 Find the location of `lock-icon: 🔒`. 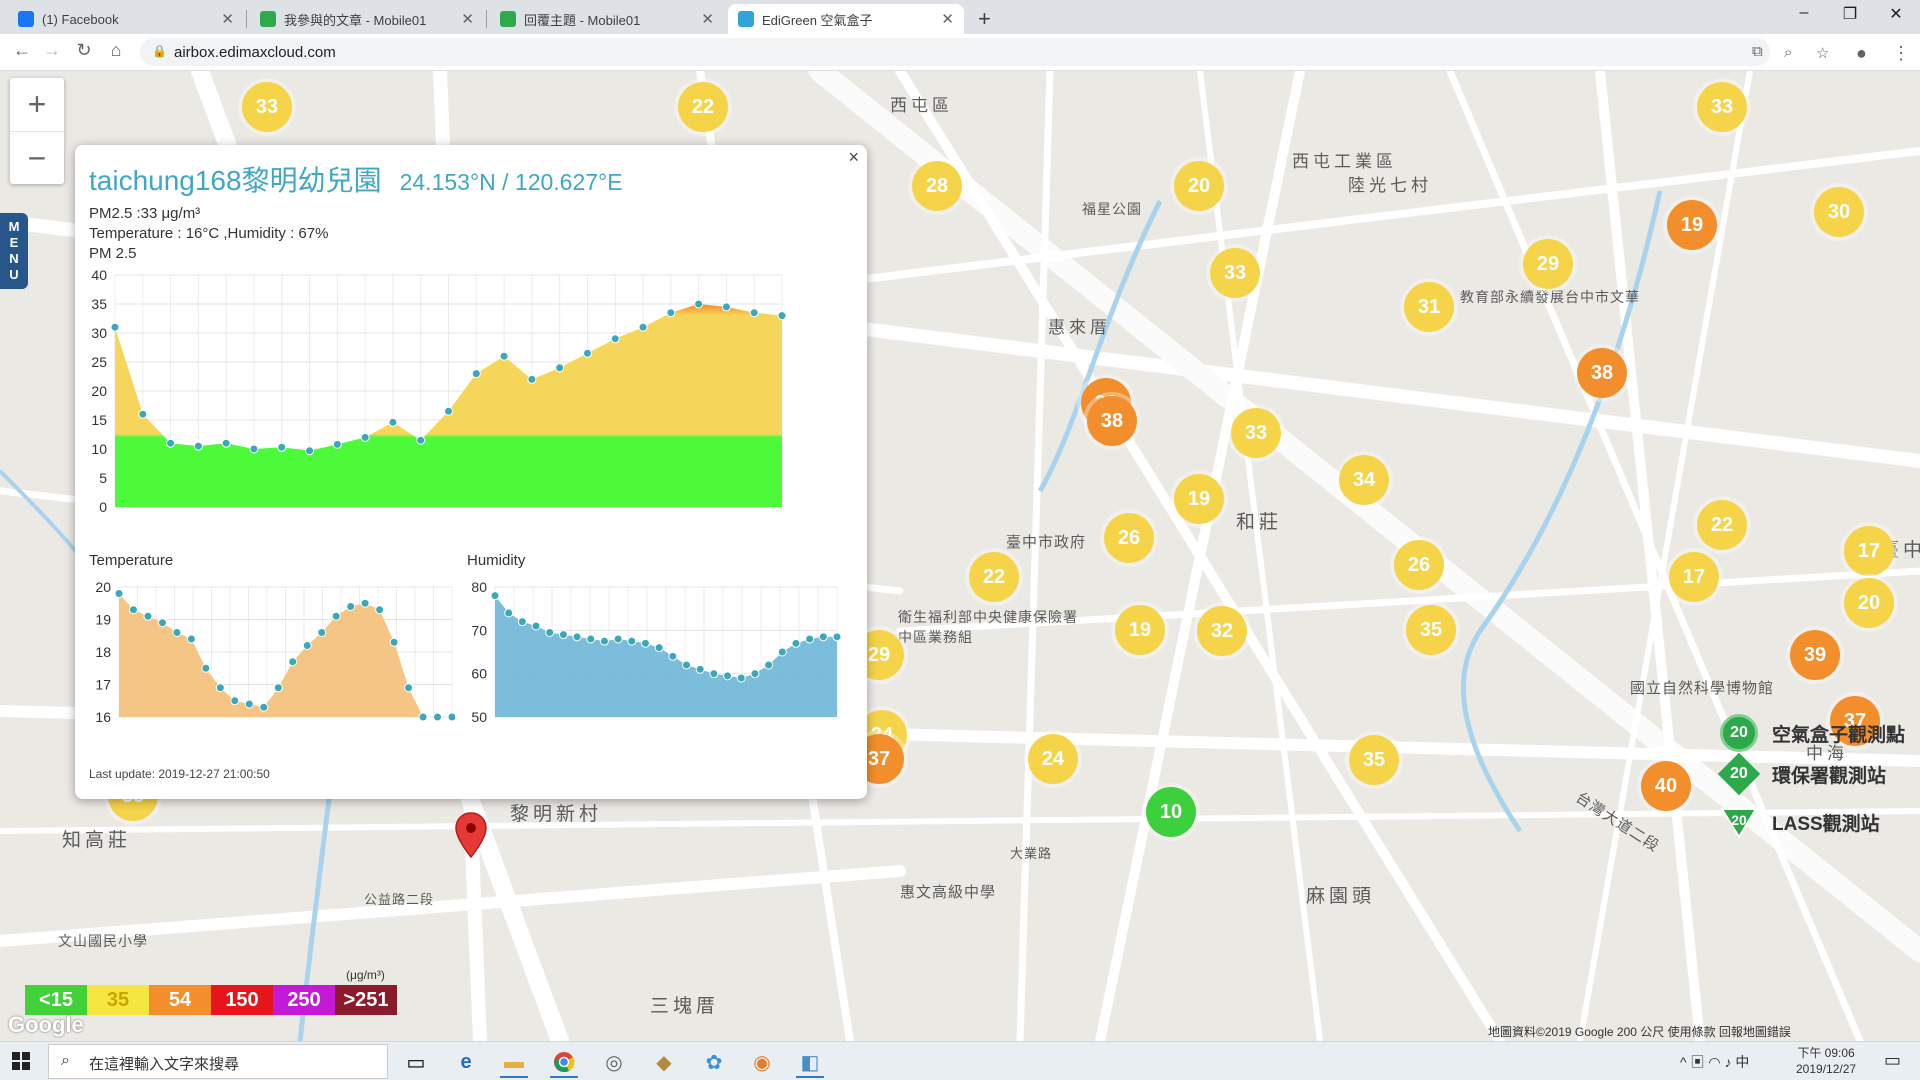

lock-icon: 🔒 is located at coordinates (159, 51).